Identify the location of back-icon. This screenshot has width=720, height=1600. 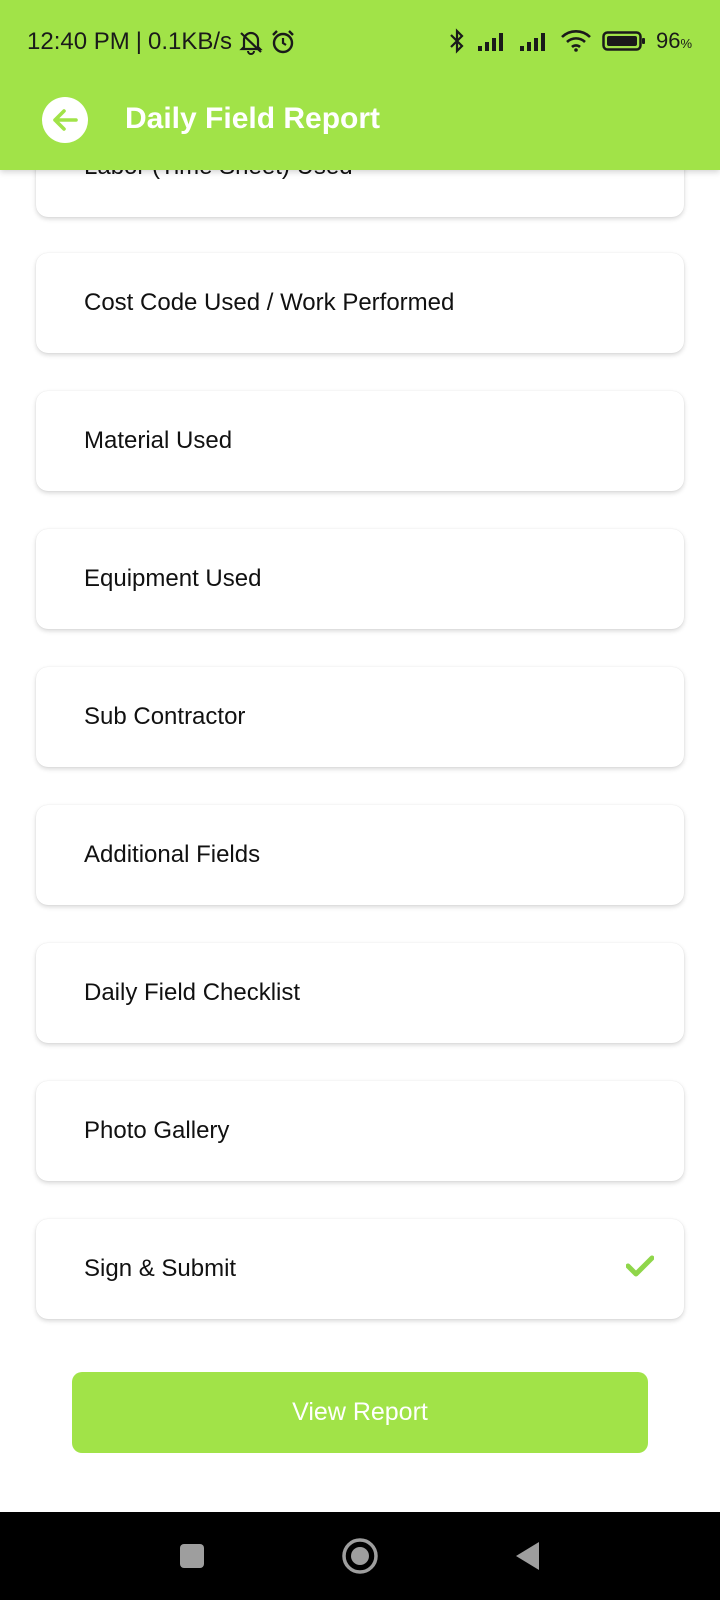
(528, 1556).